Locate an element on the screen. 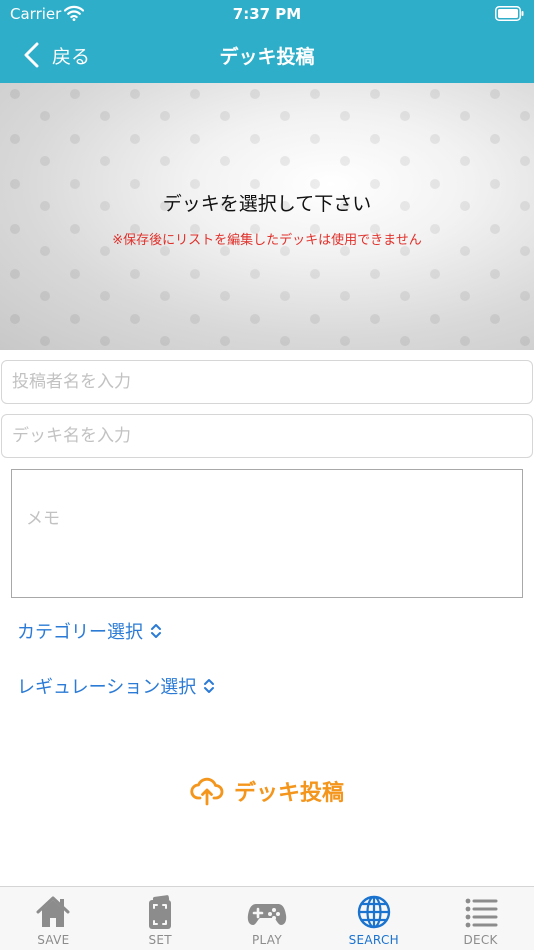 The width and height of the screenshot is (534, 950). tab-bar: SAVE SET PLAY SEARCH DECK is located at coordinates (267, 918).